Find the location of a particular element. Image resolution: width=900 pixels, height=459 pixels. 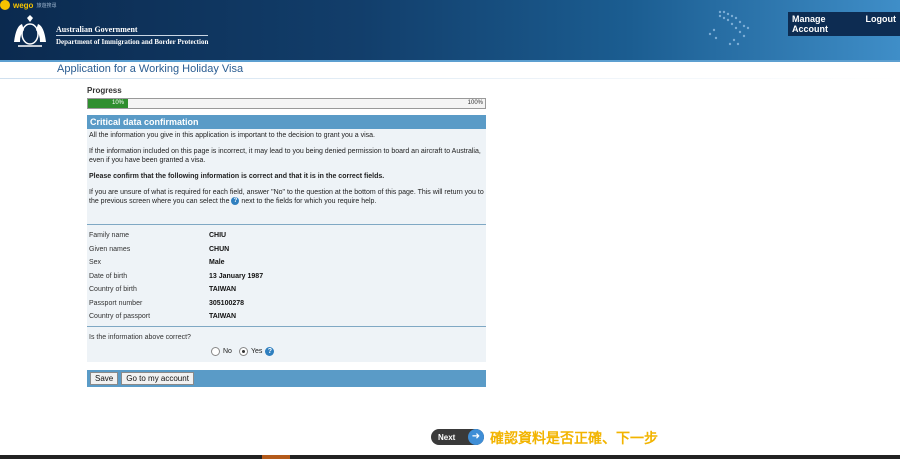

manage-account-link: Manage Account is located at coordinates (825, 24).